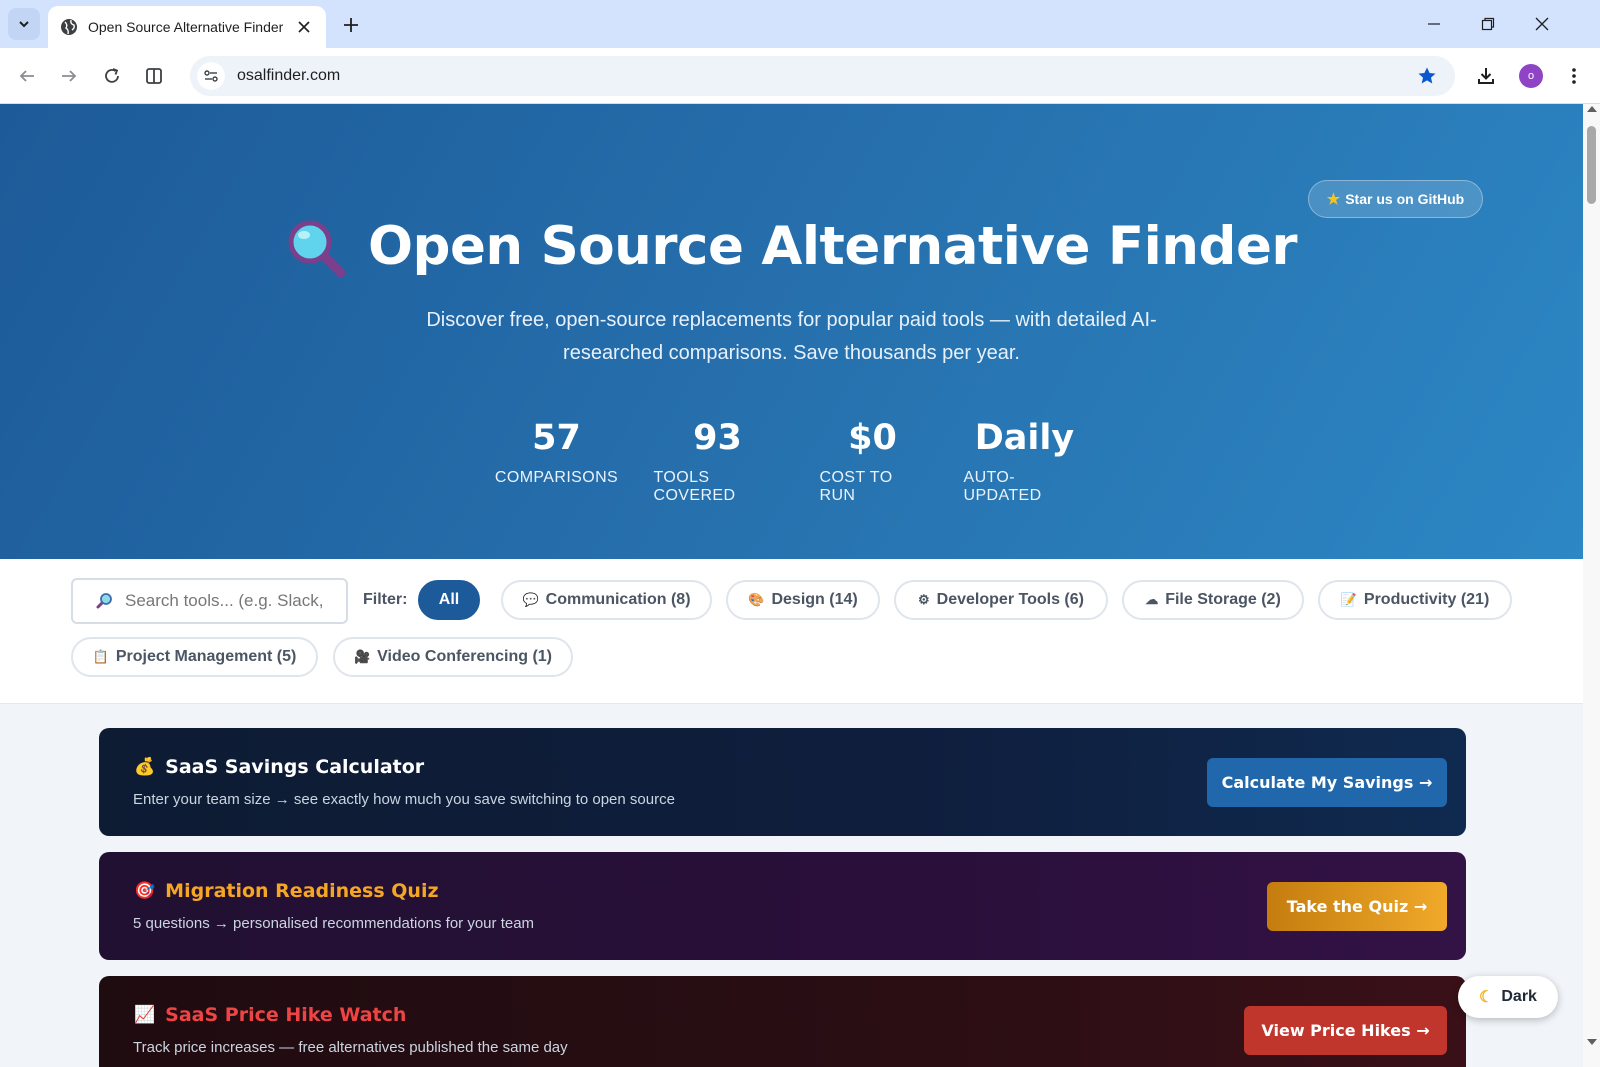 The image size is (1600, 1067). What do you see at coordinates (465, 656) in the screenshot?
I see `chip-label: Video Conferencing (1)` at bounding box center [465, 656].